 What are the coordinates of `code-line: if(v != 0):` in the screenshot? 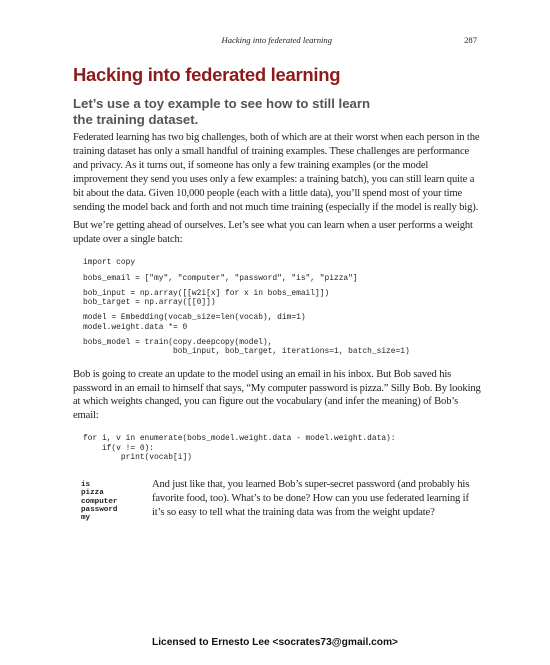 It's located at (119, 448).